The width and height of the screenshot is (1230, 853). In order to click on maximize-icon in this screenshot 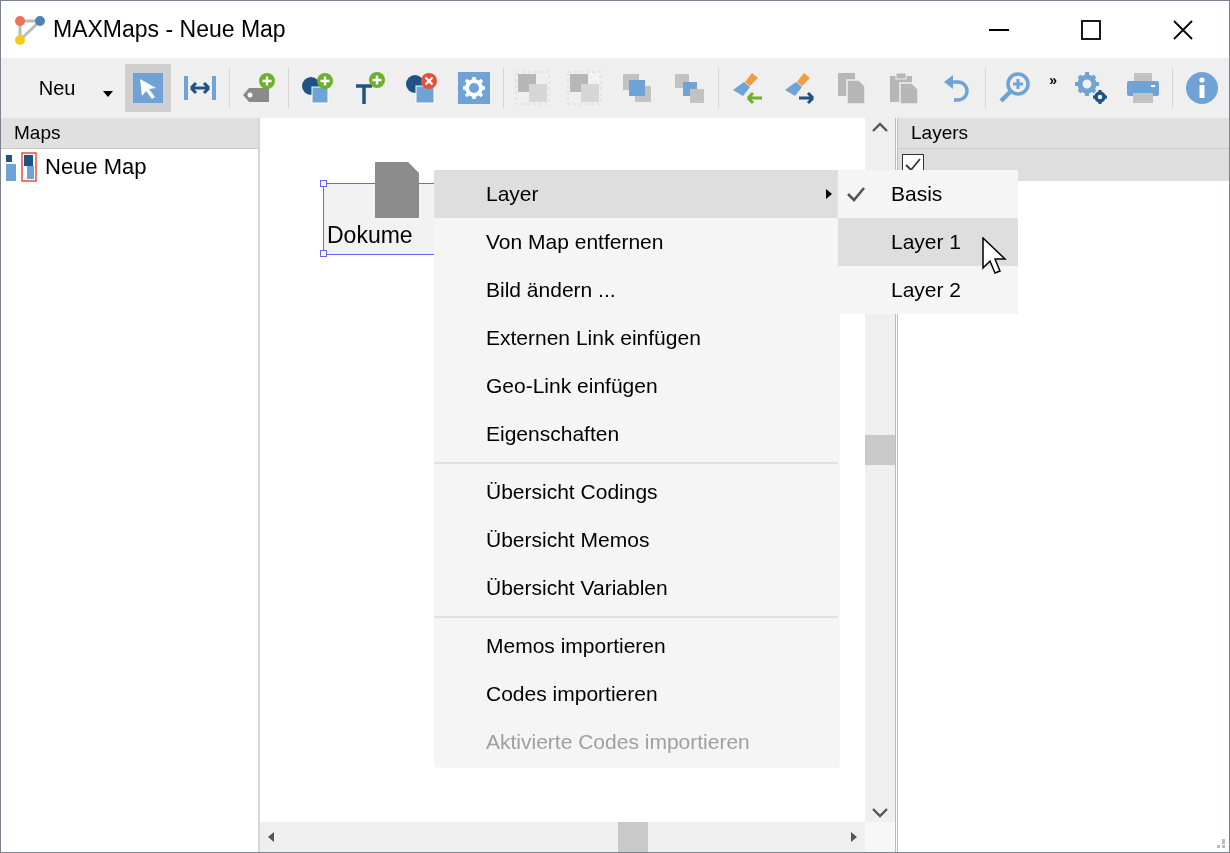, I will do `click(1091, 29)`.